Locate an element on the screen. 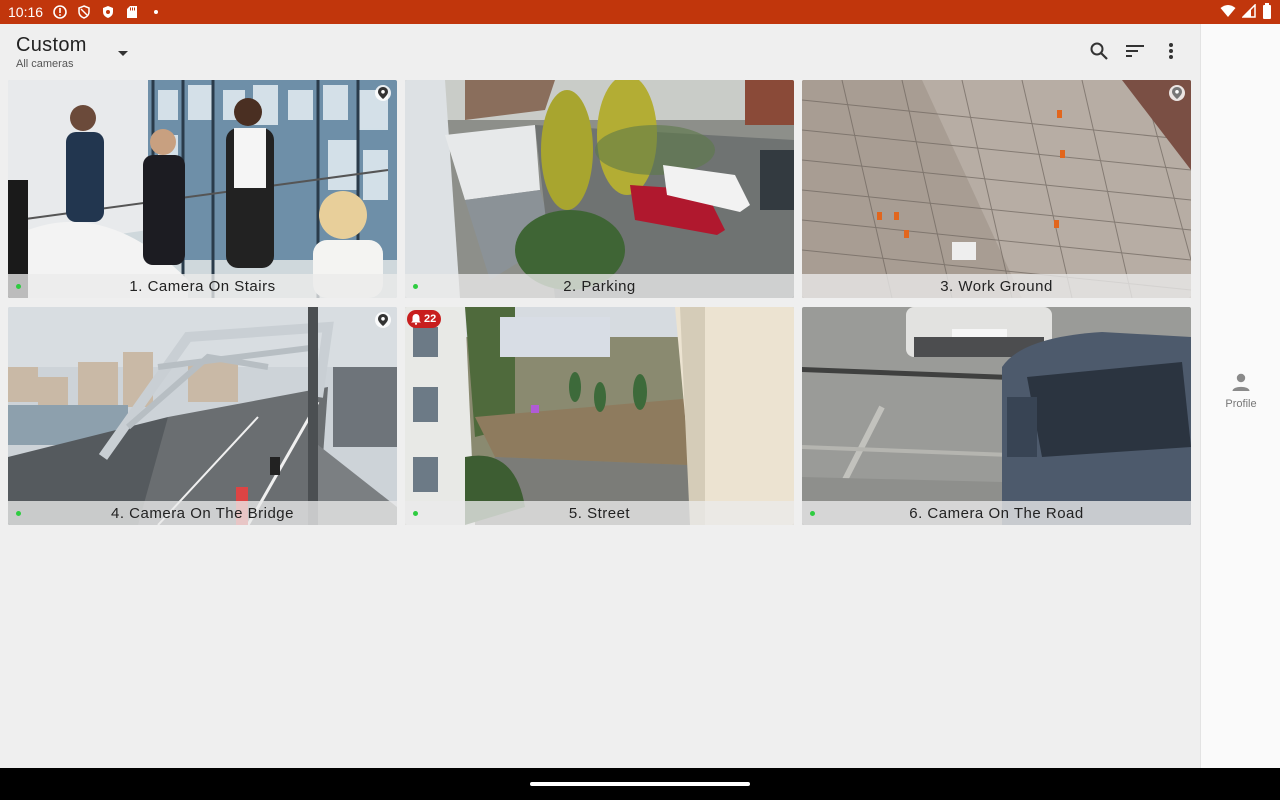 The image size is (1280, 800). camera-caption: 4. Camera On The Bridge is located at coordinates (202, 513).